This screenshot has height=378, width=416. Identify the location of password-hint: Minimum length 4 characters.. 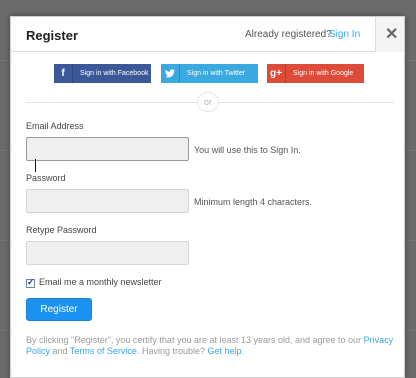
(253, 202).